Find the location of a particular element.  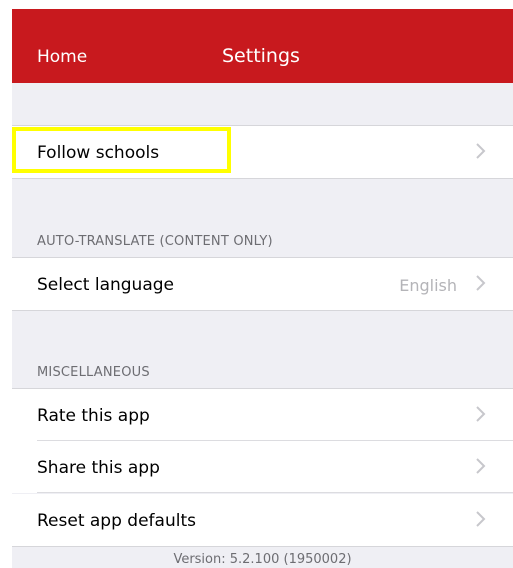

navbar: Home Settings is located at coordinates (262, 46).